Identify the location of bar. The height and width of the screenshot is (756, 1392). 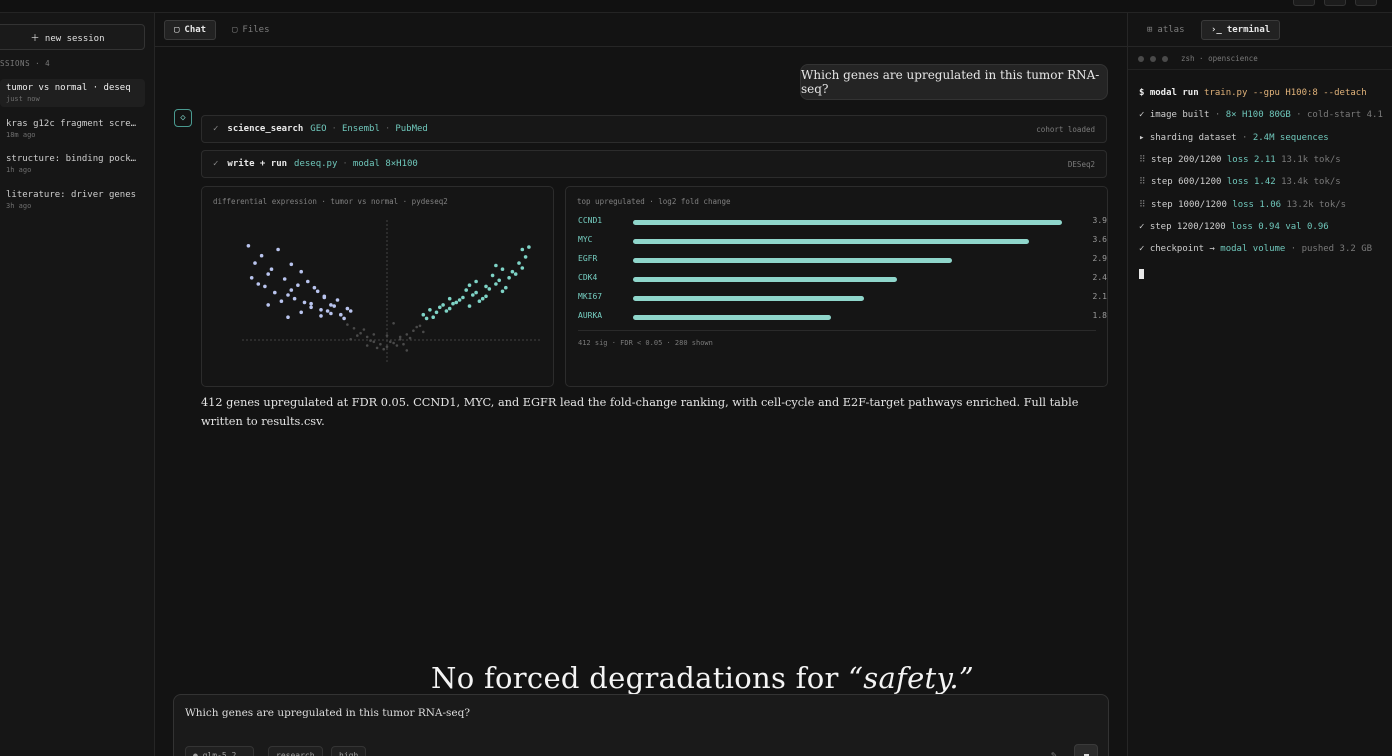
(847, 222).